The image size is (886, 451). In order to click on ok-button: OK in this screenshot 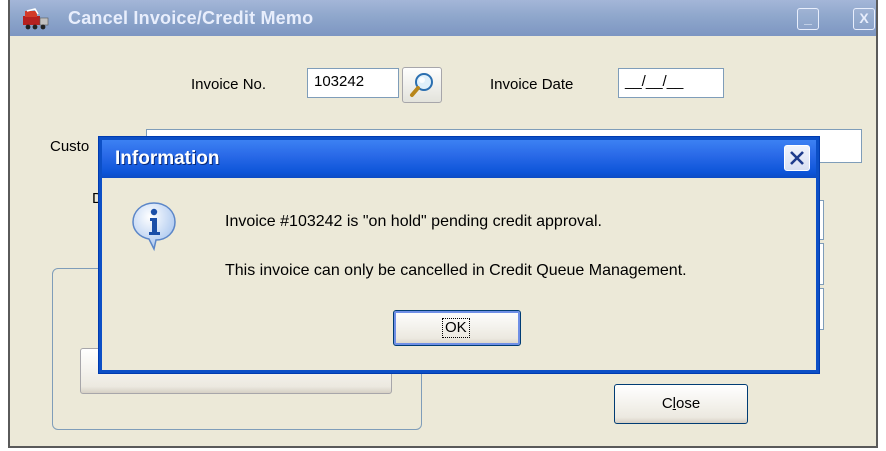, I will do `click(457, 328)`.